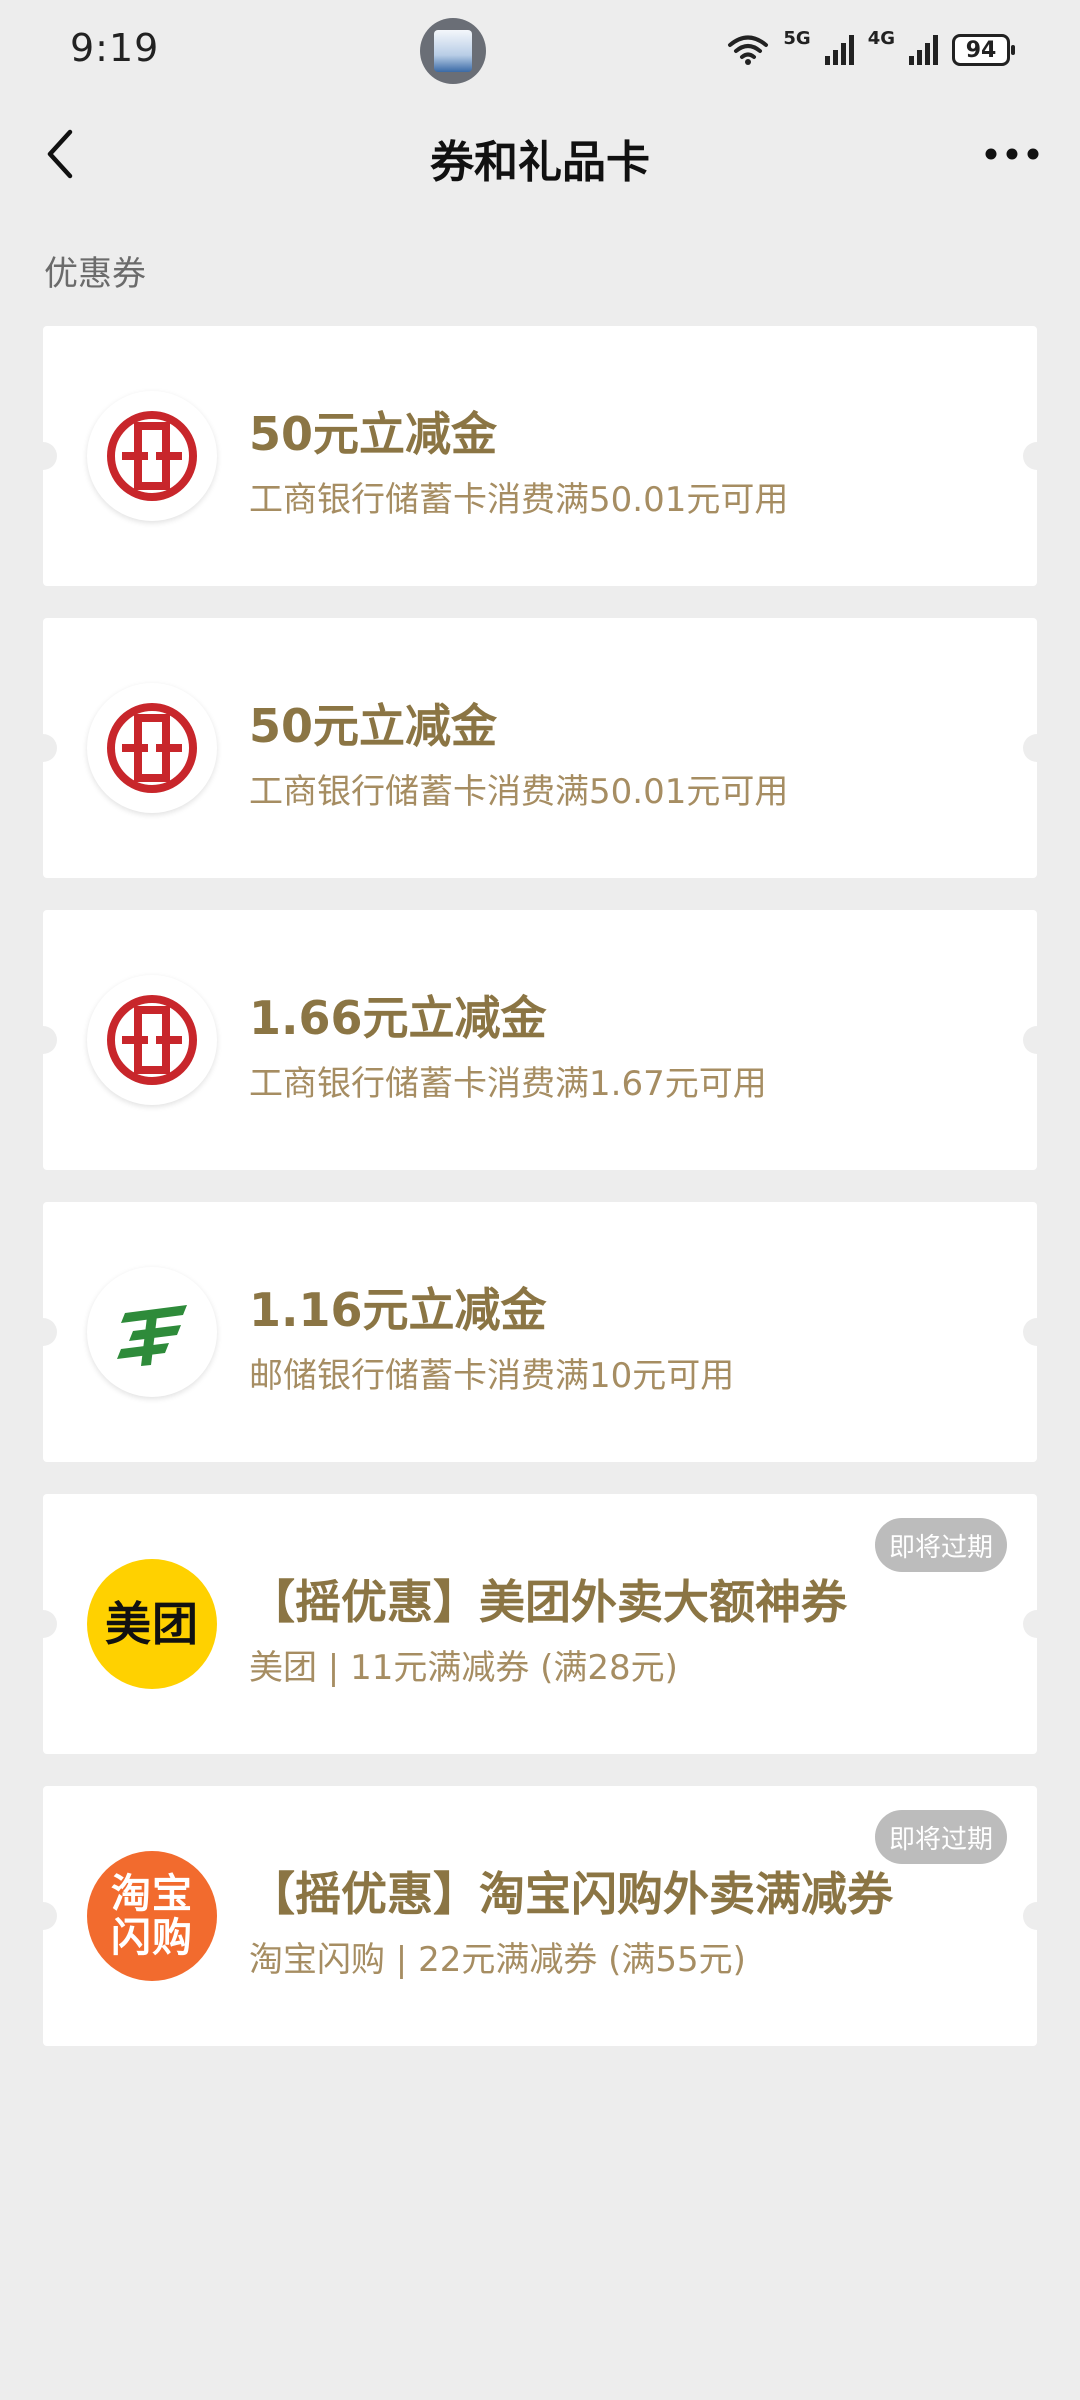 The height and width of the screenshot is (2400, 1080). I want to click on taobao-flash-logo-icon: 淘宝 闪购, so click(152, 1916).